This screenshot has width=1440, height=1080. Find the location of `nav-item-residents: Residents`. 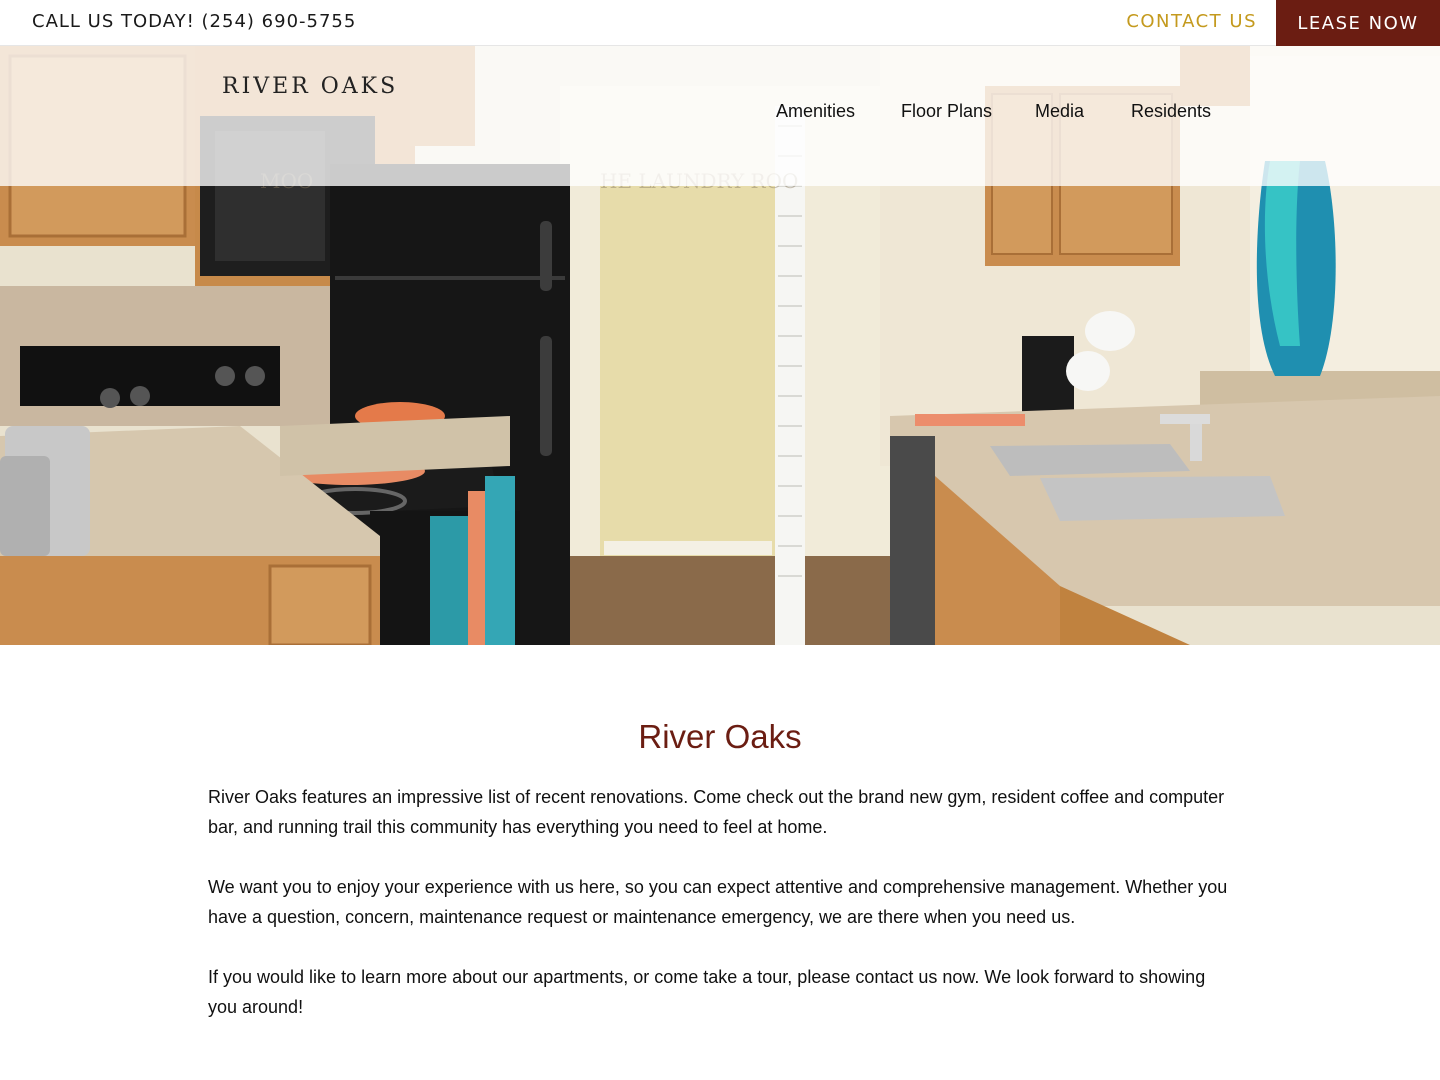

nav-item-residents: Residents is located at coordinates (1171, 111).